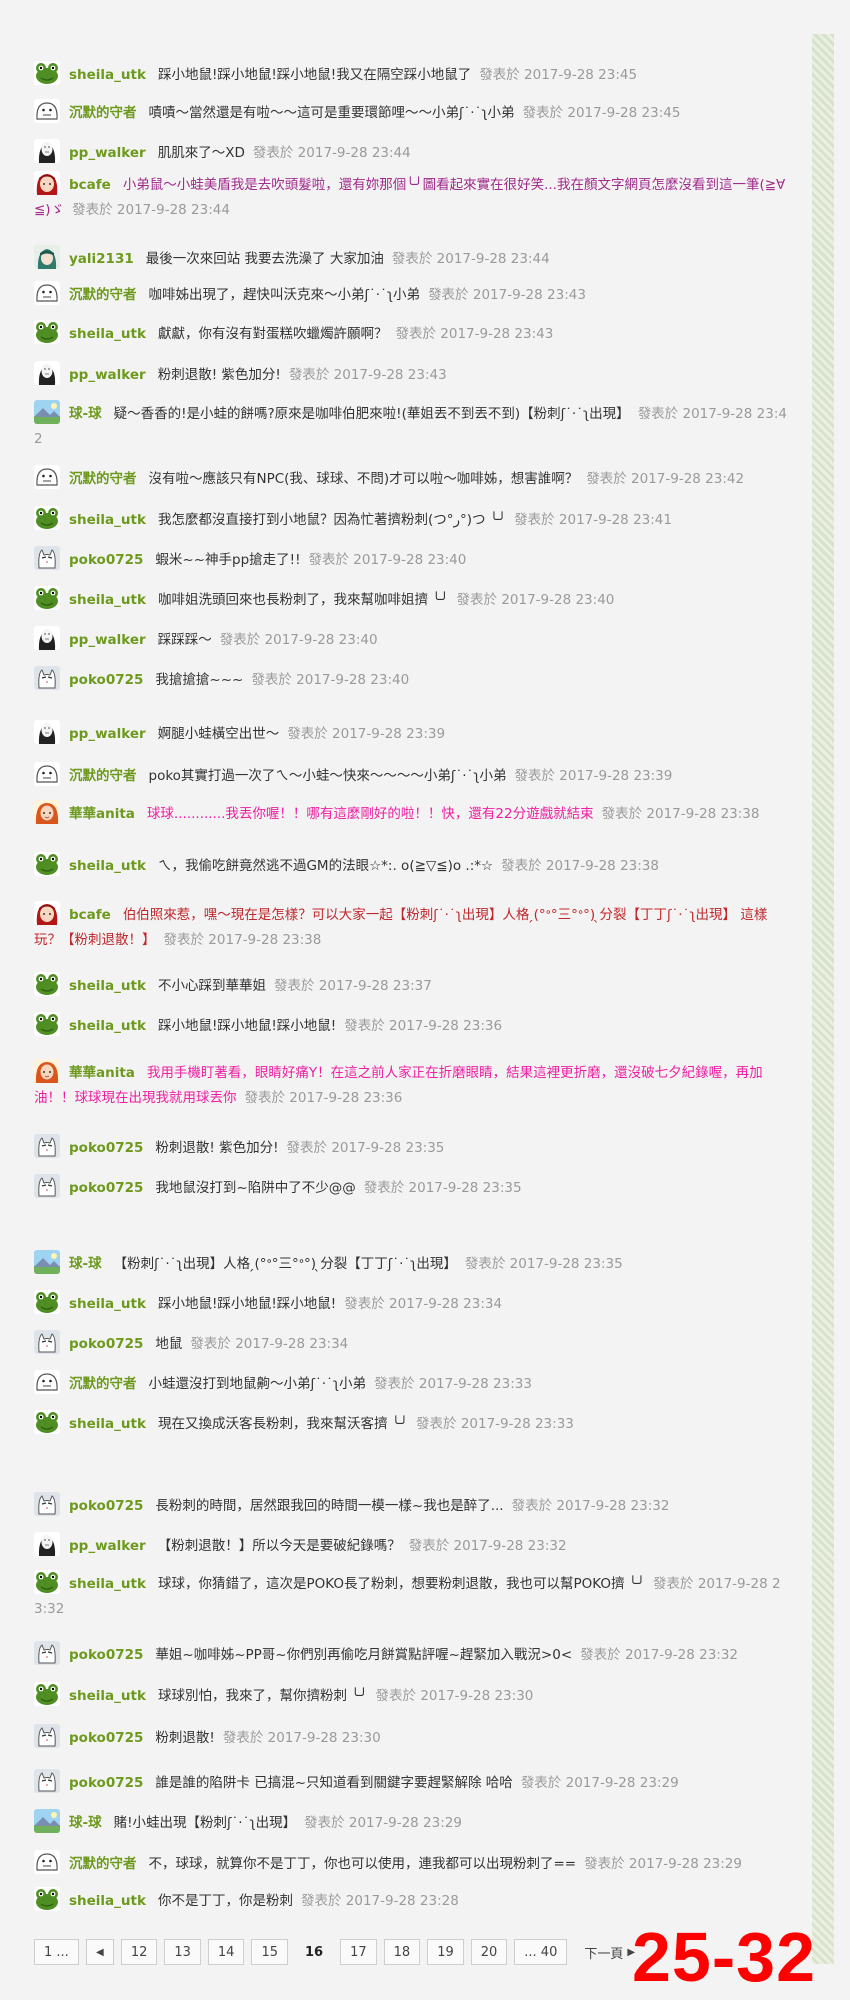 The height and width of the screenshot is (2000, 850). Describe the element at coordinates (101, 259) in the screenshot. I see `username-link: yali2131` at that location.